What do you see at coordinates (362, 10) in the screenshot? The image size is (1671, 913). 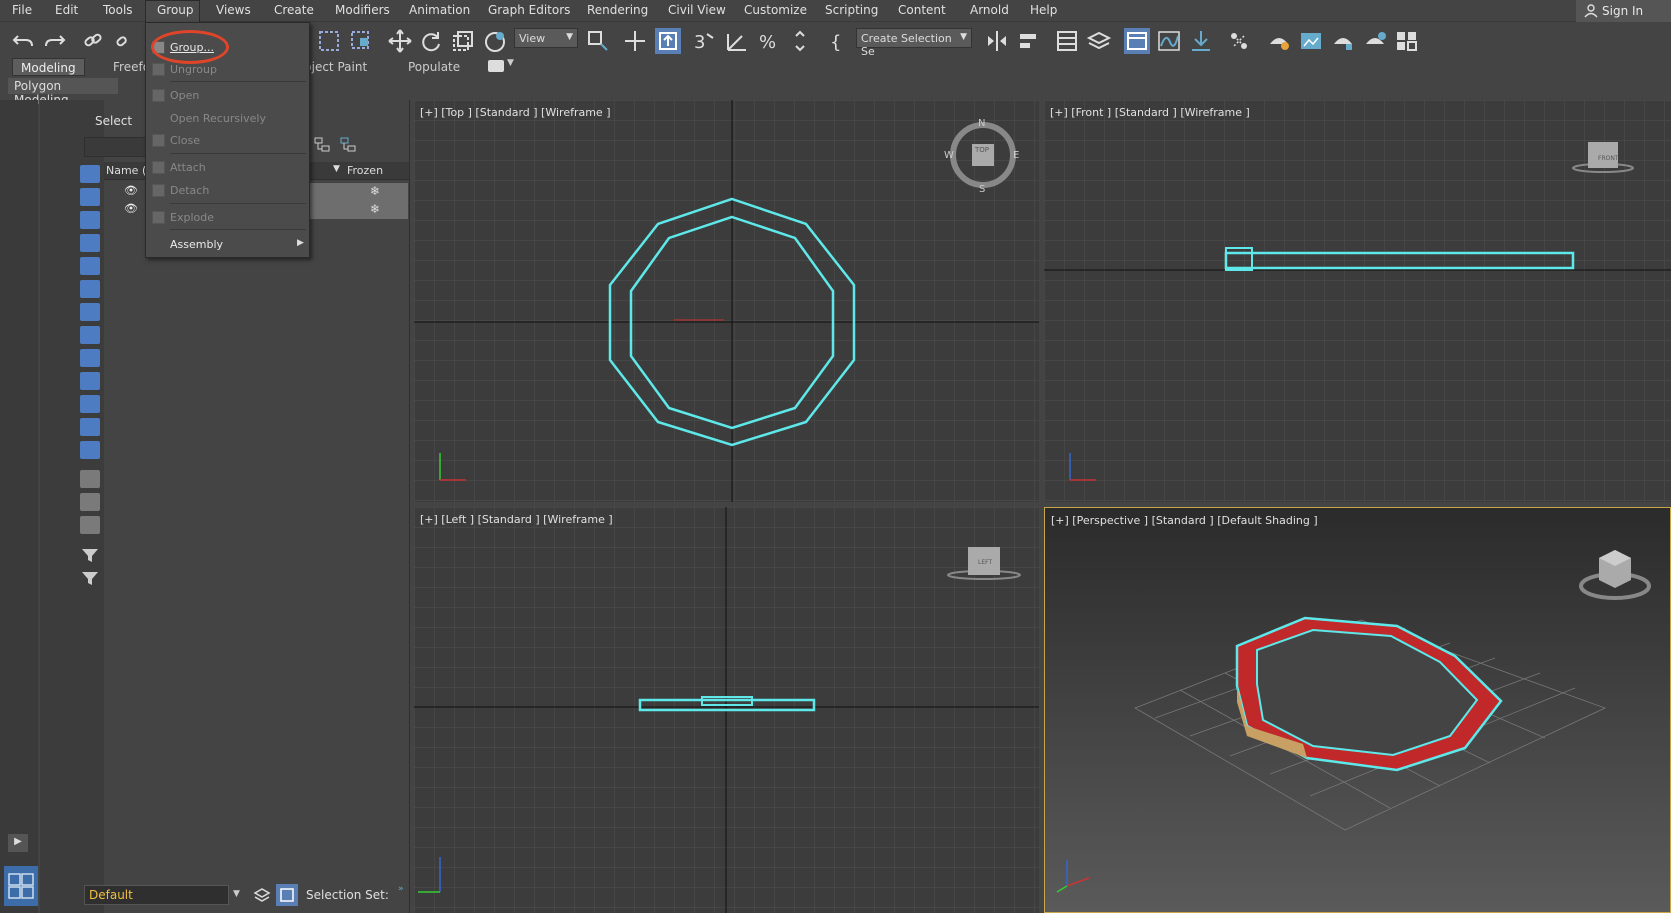 I see `menu-modifiers: Modifiers` at bounding box center [362, 10].